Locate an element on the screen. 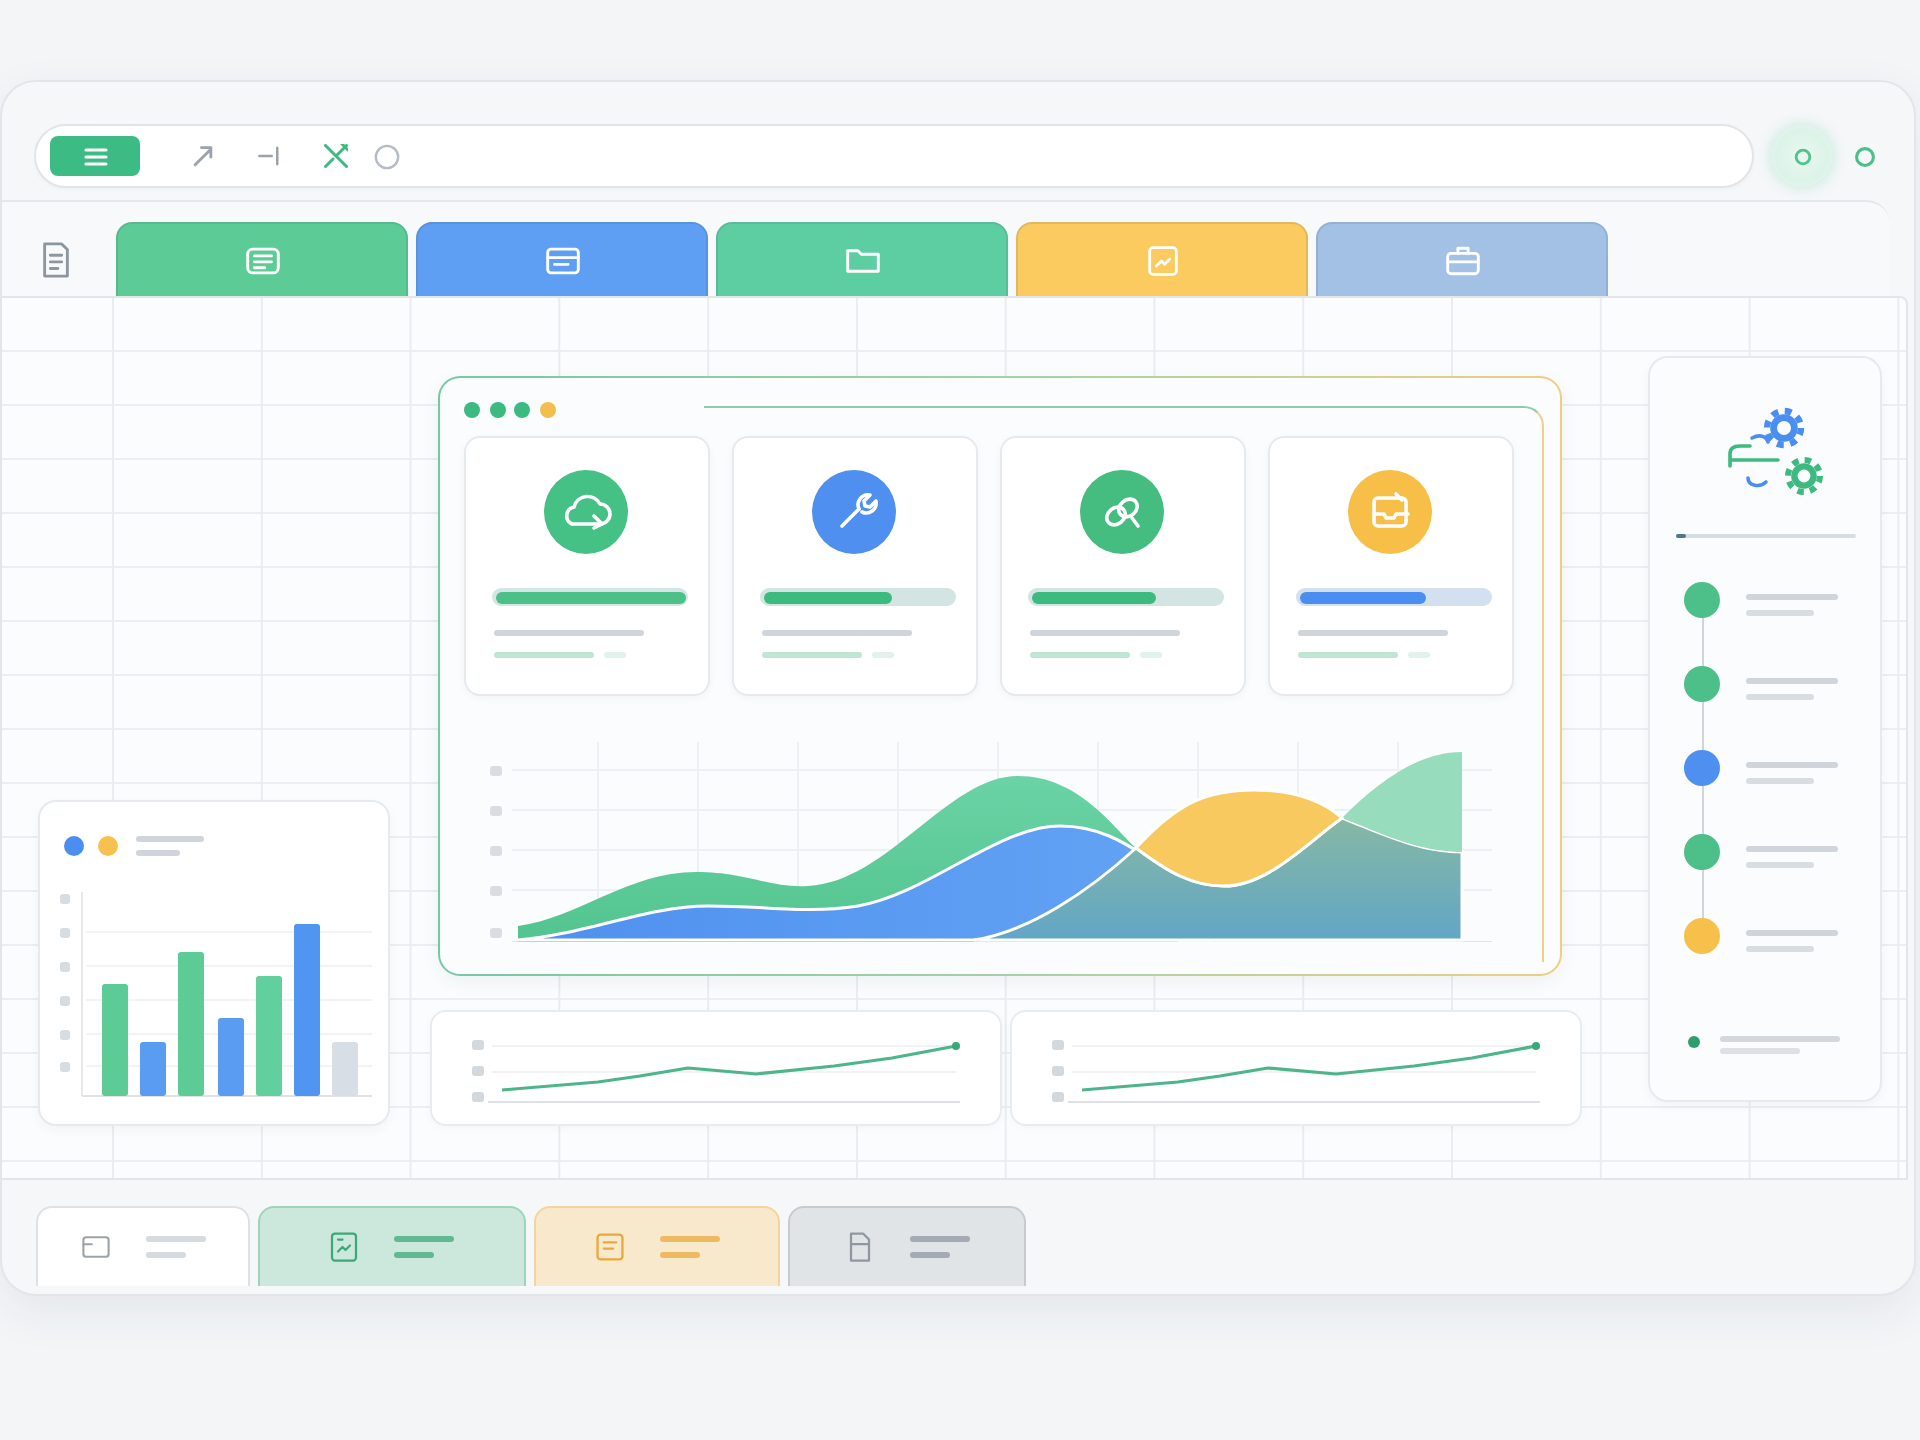  circle-icon is located at coordinates (387, 156).